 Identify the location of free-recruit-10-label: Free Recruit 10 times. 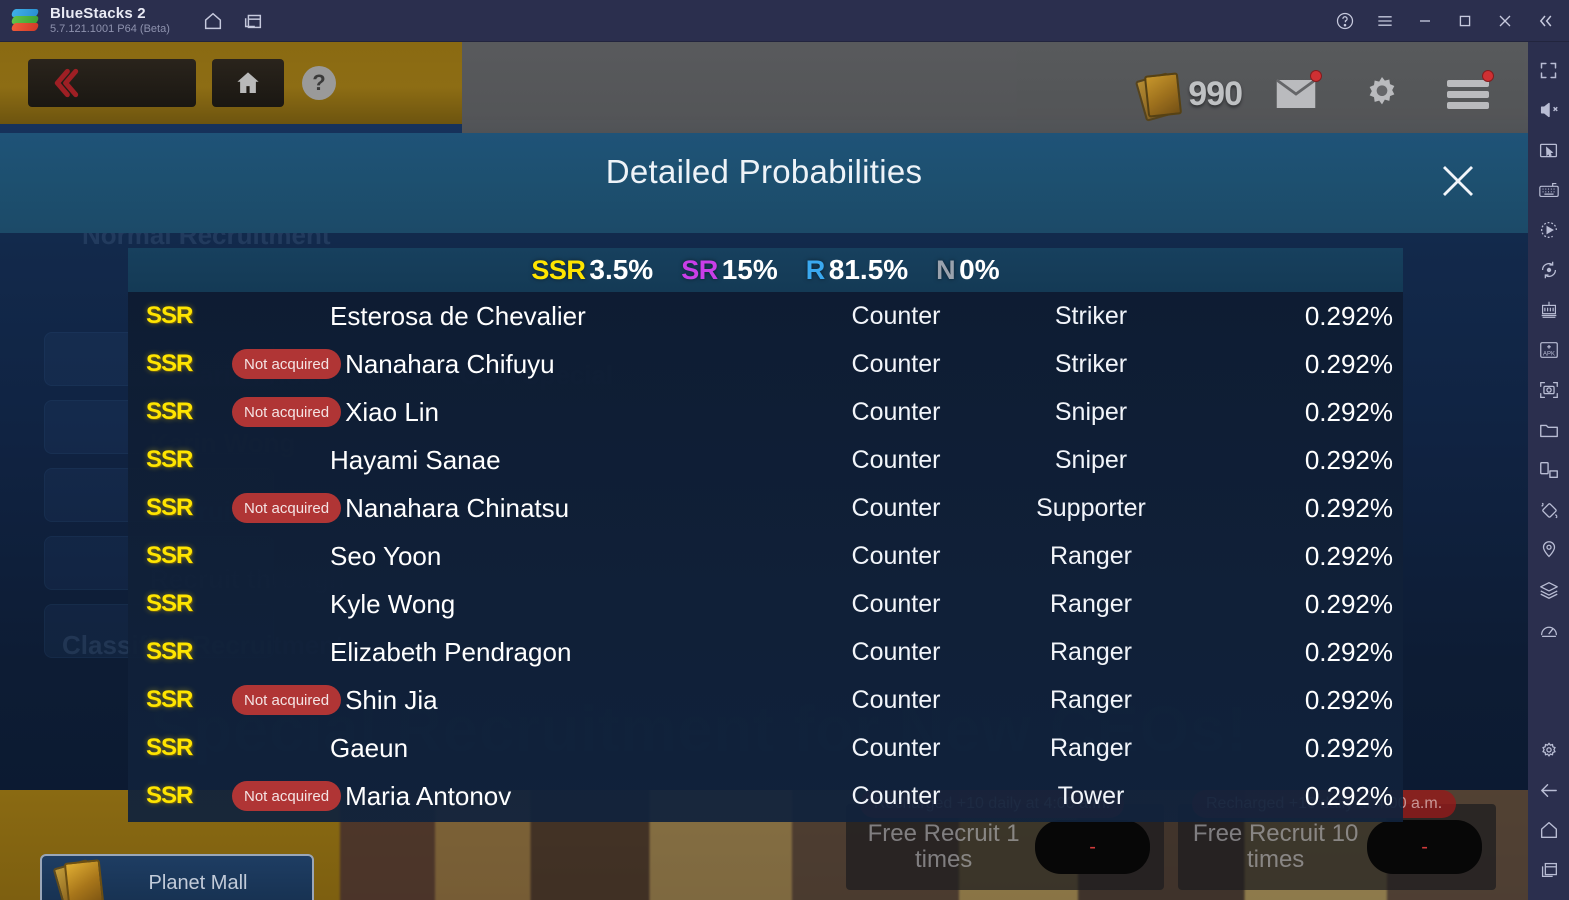
(1275, 846).